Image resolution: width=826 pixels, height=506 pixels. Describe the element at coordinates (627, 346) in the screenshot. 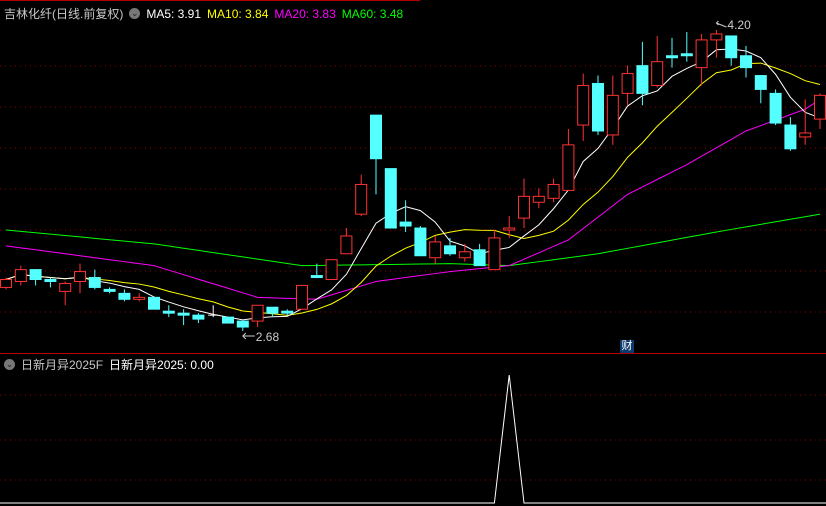

I see `finance-badge: 财` at that location.